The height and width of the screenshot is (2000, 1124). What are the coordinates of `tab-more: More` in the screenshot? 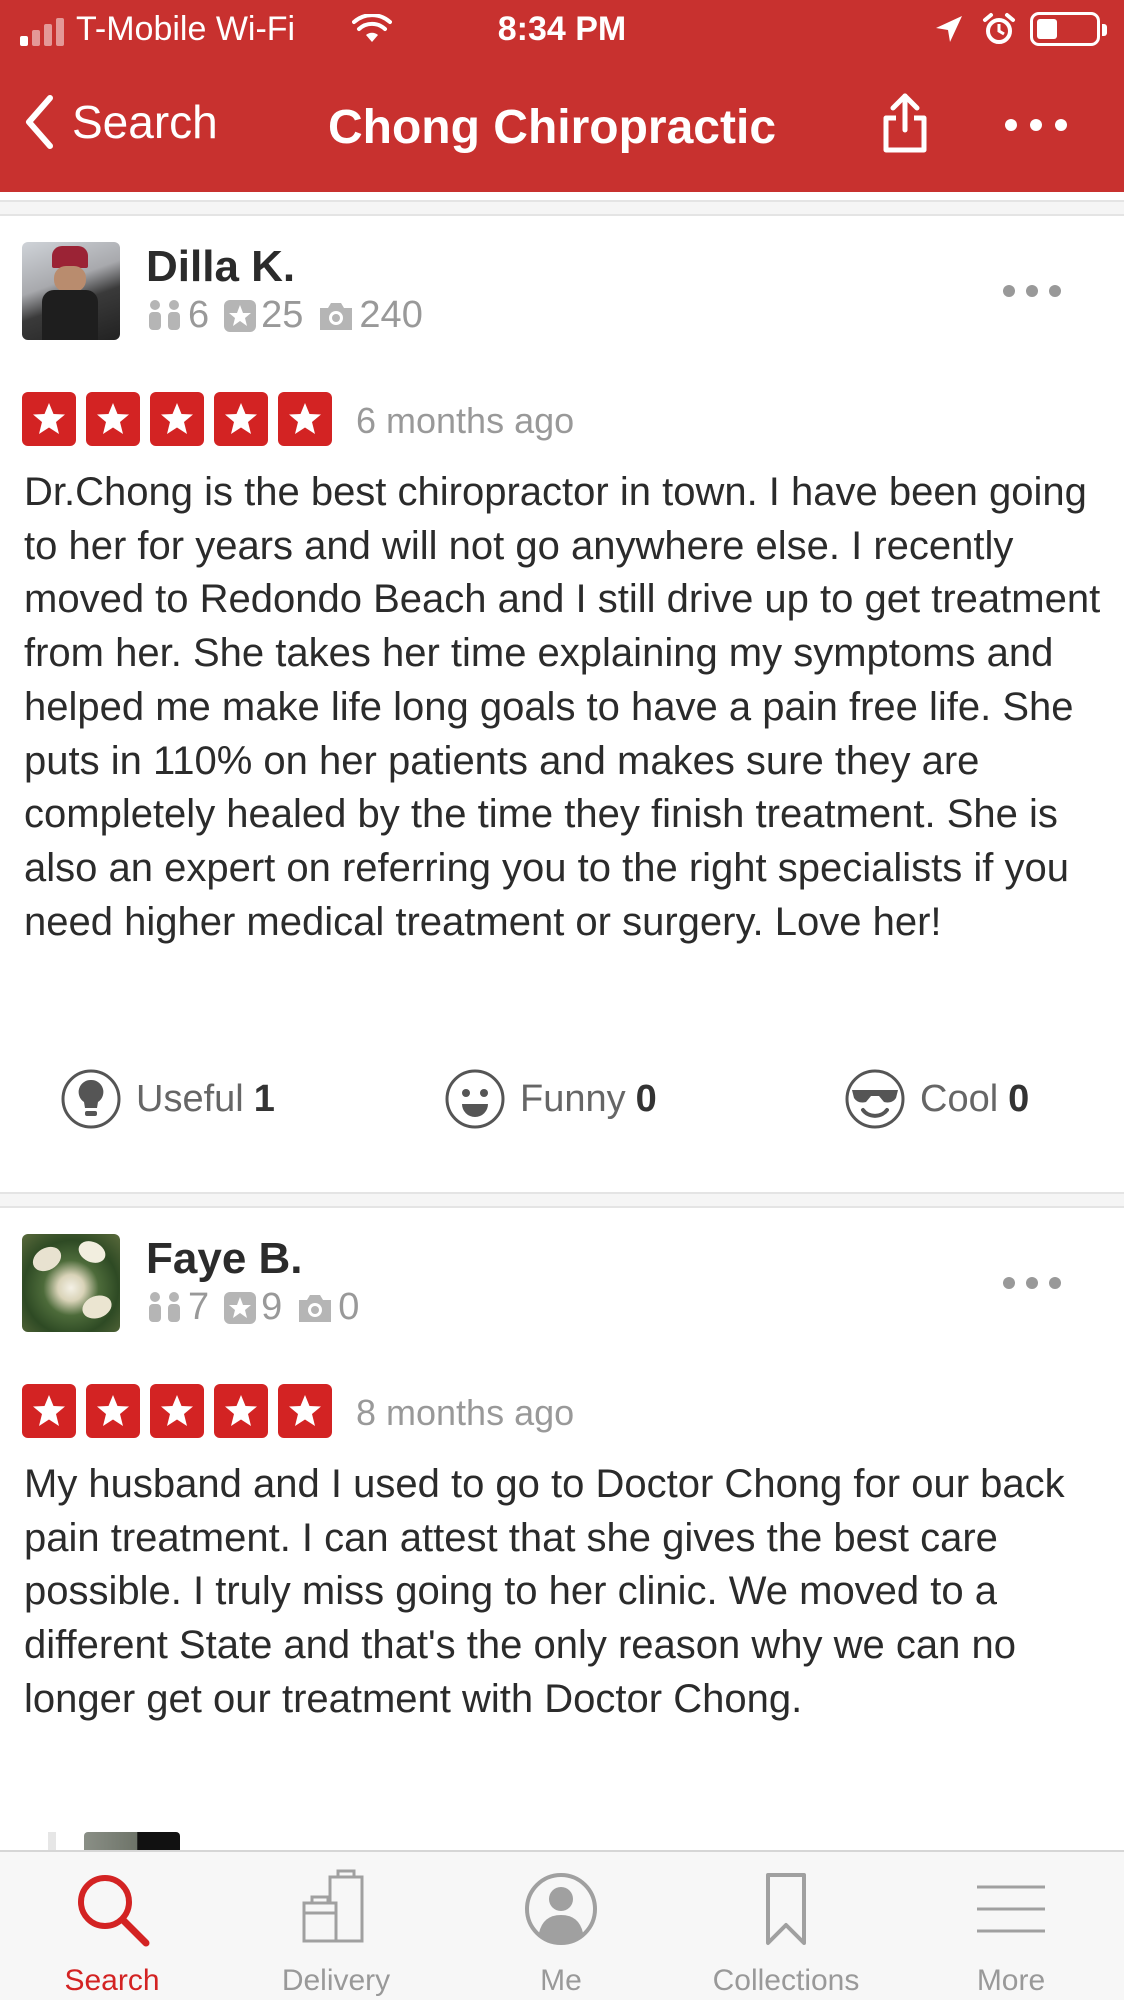 It's located at (1011, 1932).